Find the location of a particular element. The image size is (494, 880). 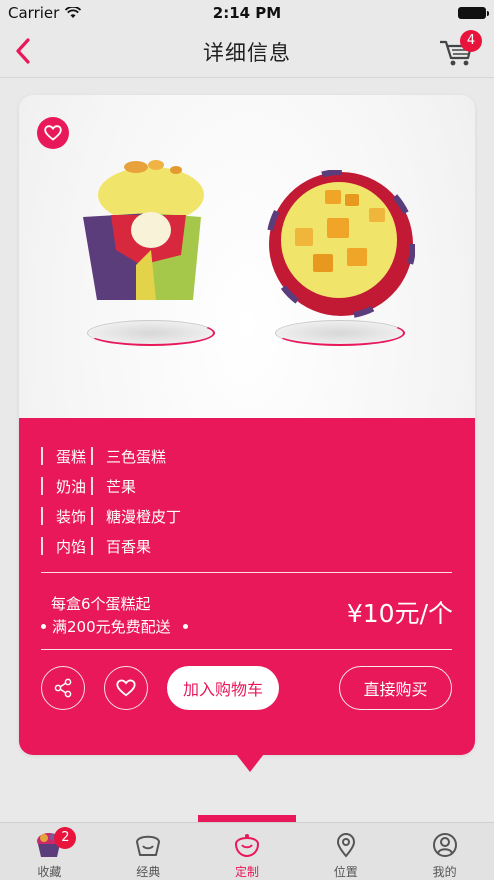

tab-profile: 我的 is located at coordinates (444, 851).